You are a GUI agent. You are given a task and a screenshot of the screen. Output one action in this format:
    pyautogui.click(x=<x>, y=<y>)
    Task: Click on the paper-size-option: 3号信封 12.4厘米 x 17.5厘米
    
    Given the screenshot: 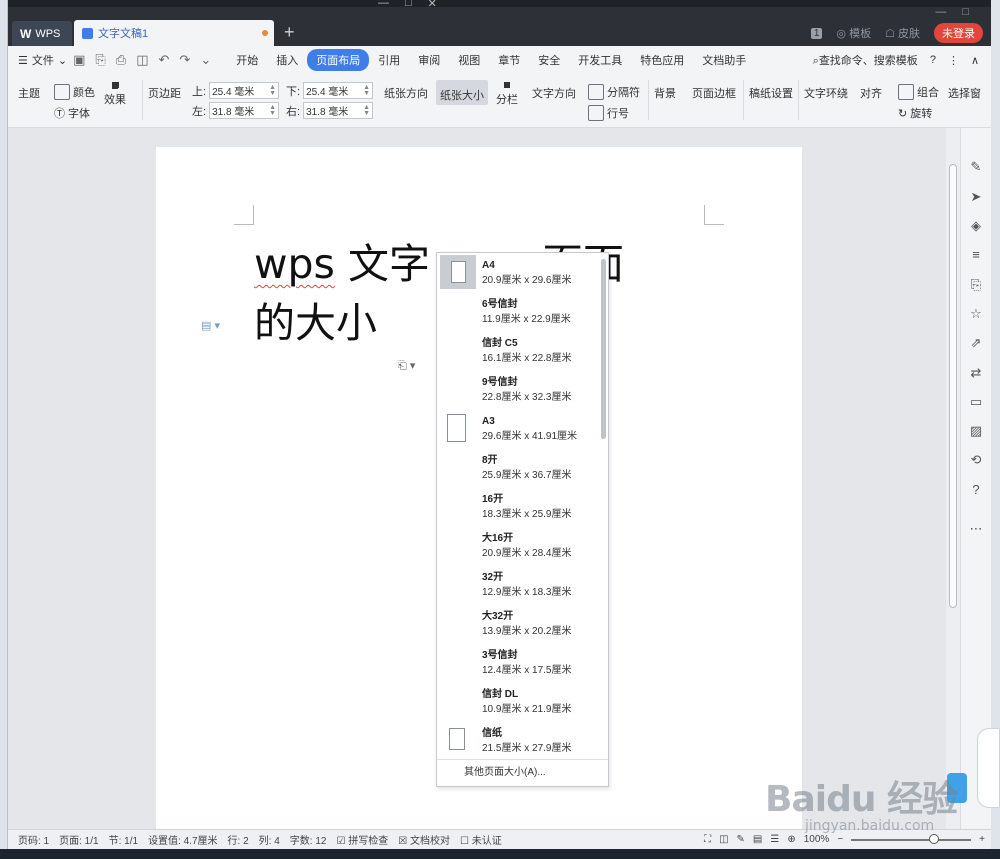 What is the action you would take?
    pyautogui.click(x=522, y=662)
    